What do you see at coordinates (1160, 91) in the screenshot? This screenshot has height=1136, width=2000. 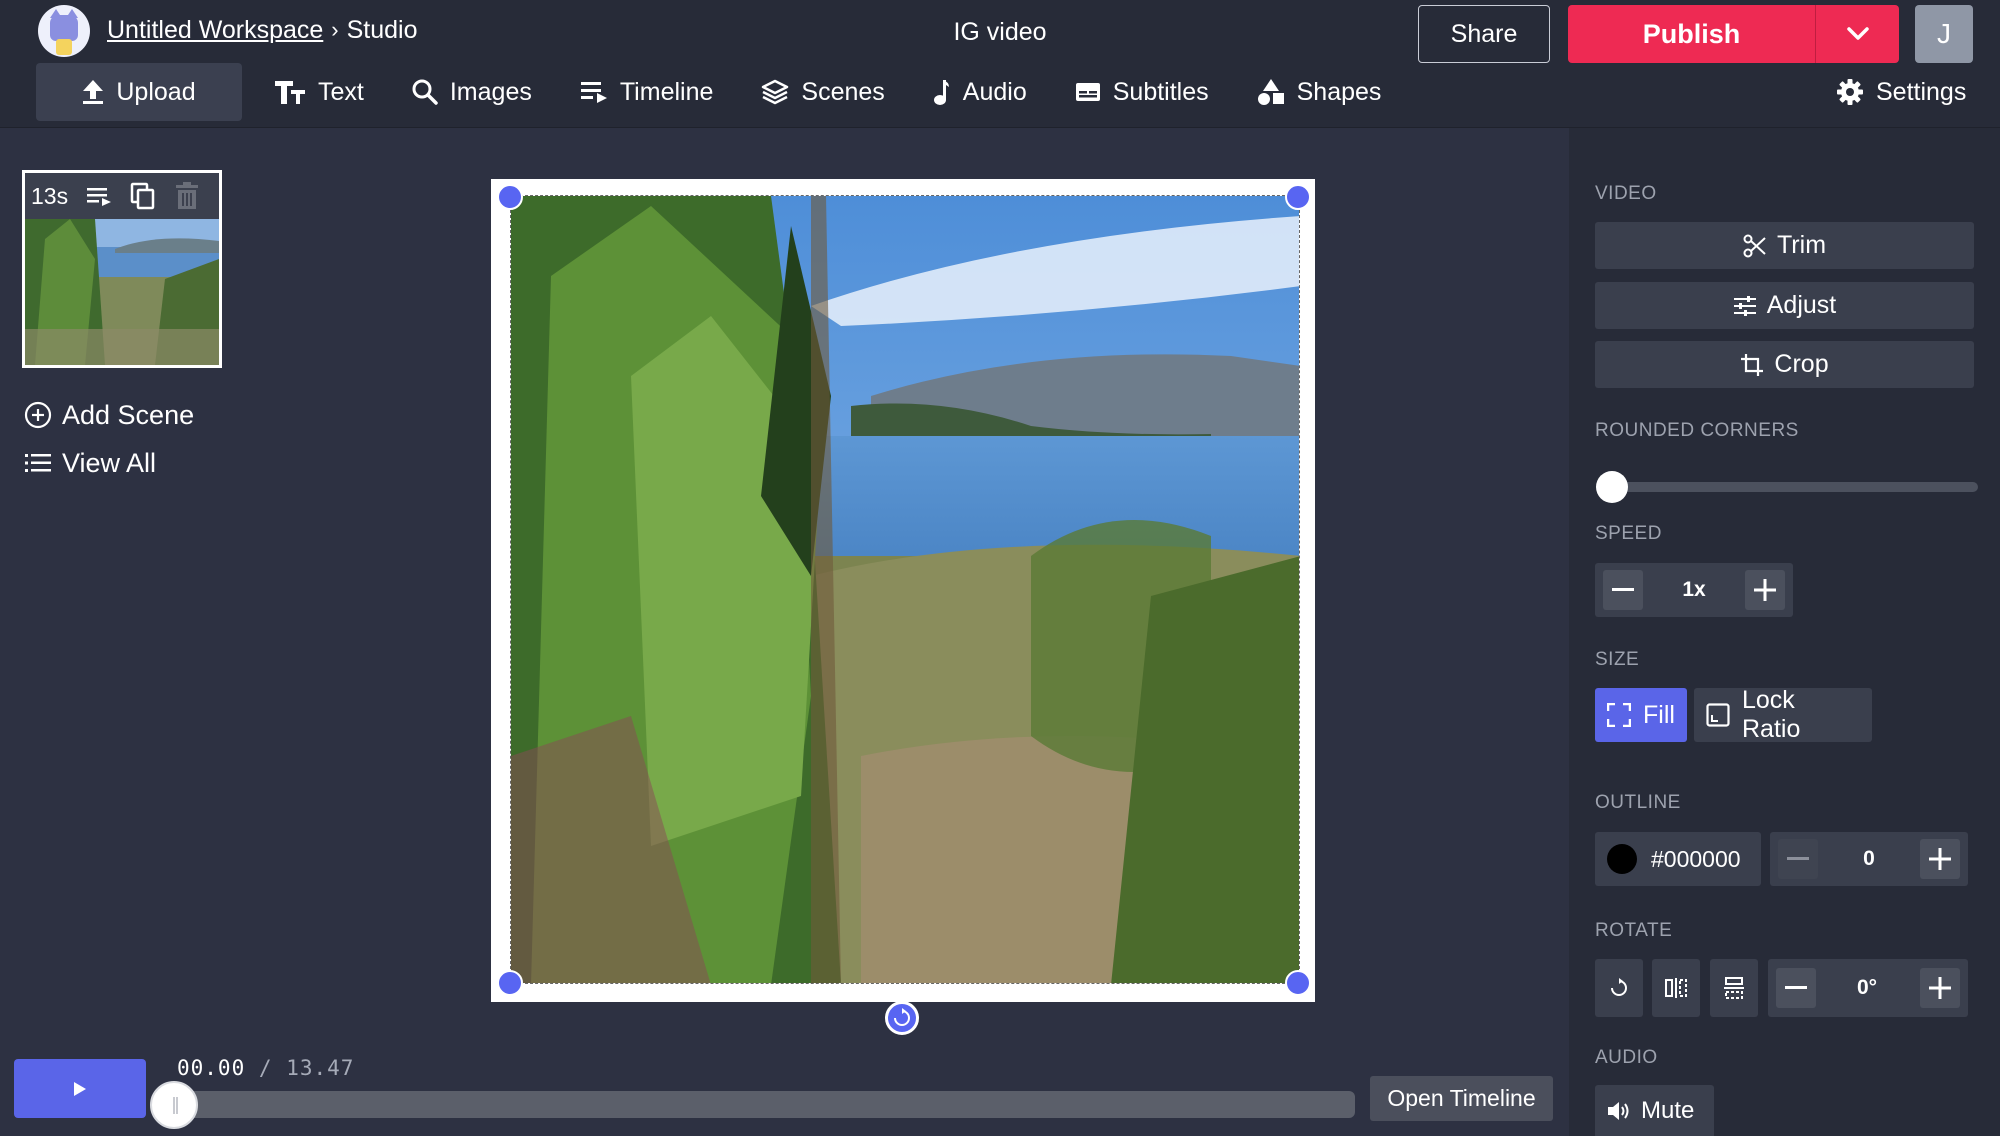 I see `subtitles-tool-label: Subtitles` at bounding box center [1160, 91].